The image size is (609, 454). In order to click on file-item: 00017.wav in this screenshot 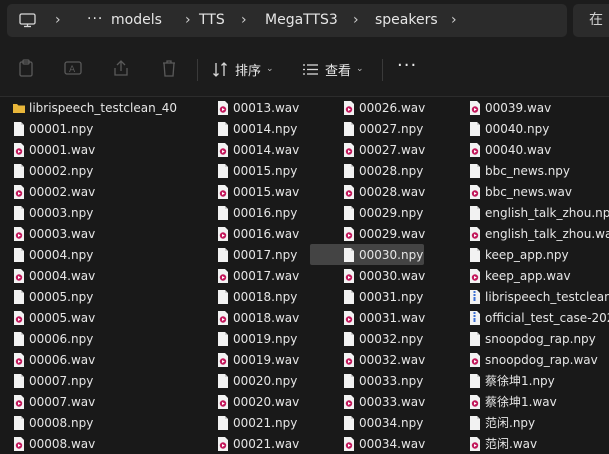, I will do `click(271, 275)`.